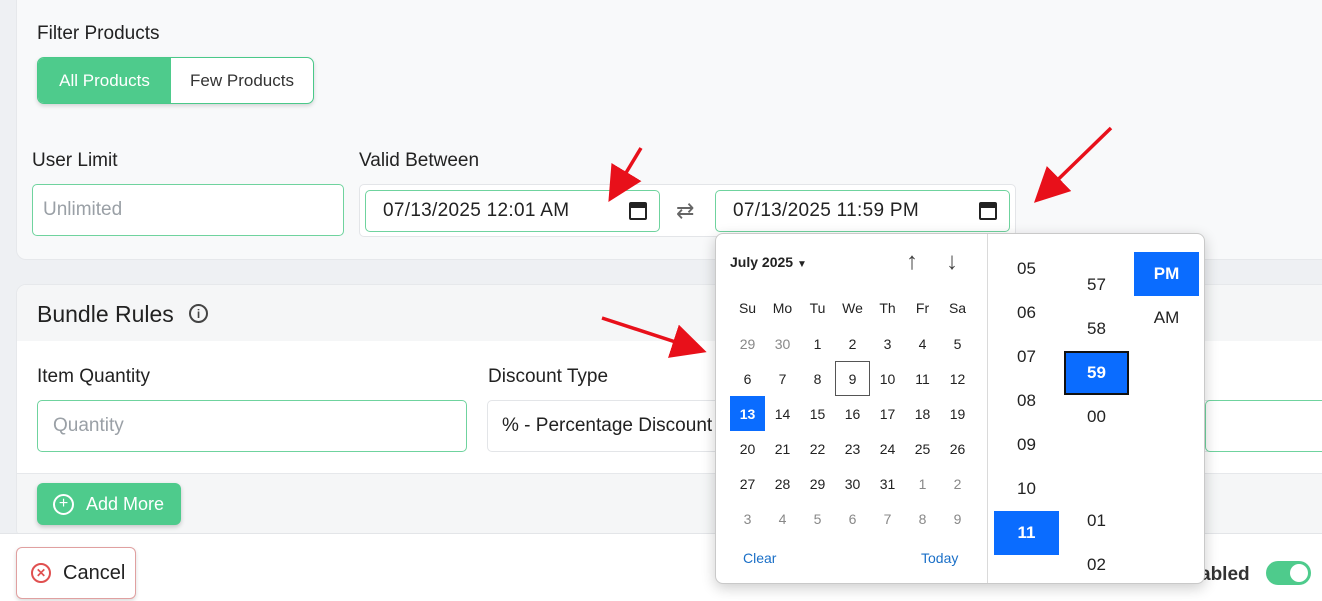 This screenshot has width=1322, height=601. I want to click on arrow-to-calendar, so click(654, 337).